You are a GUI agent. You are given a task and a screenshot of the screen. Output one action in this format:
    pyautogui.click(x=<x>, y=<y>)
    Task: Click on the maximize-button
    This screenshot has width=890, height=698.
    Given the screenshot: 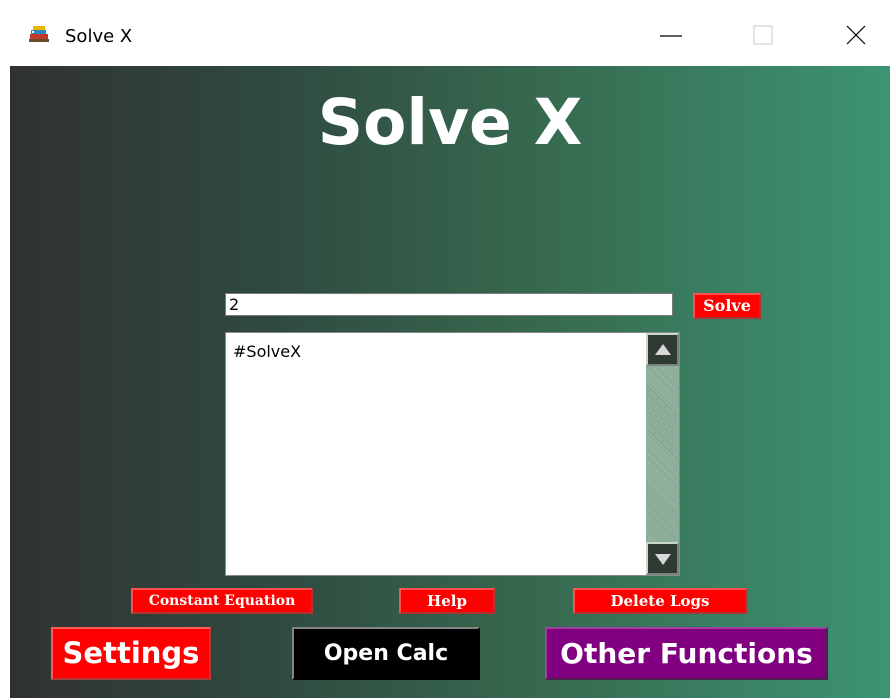 What is the action you would take?
    pyautogui.click(x=763, y=36)
    